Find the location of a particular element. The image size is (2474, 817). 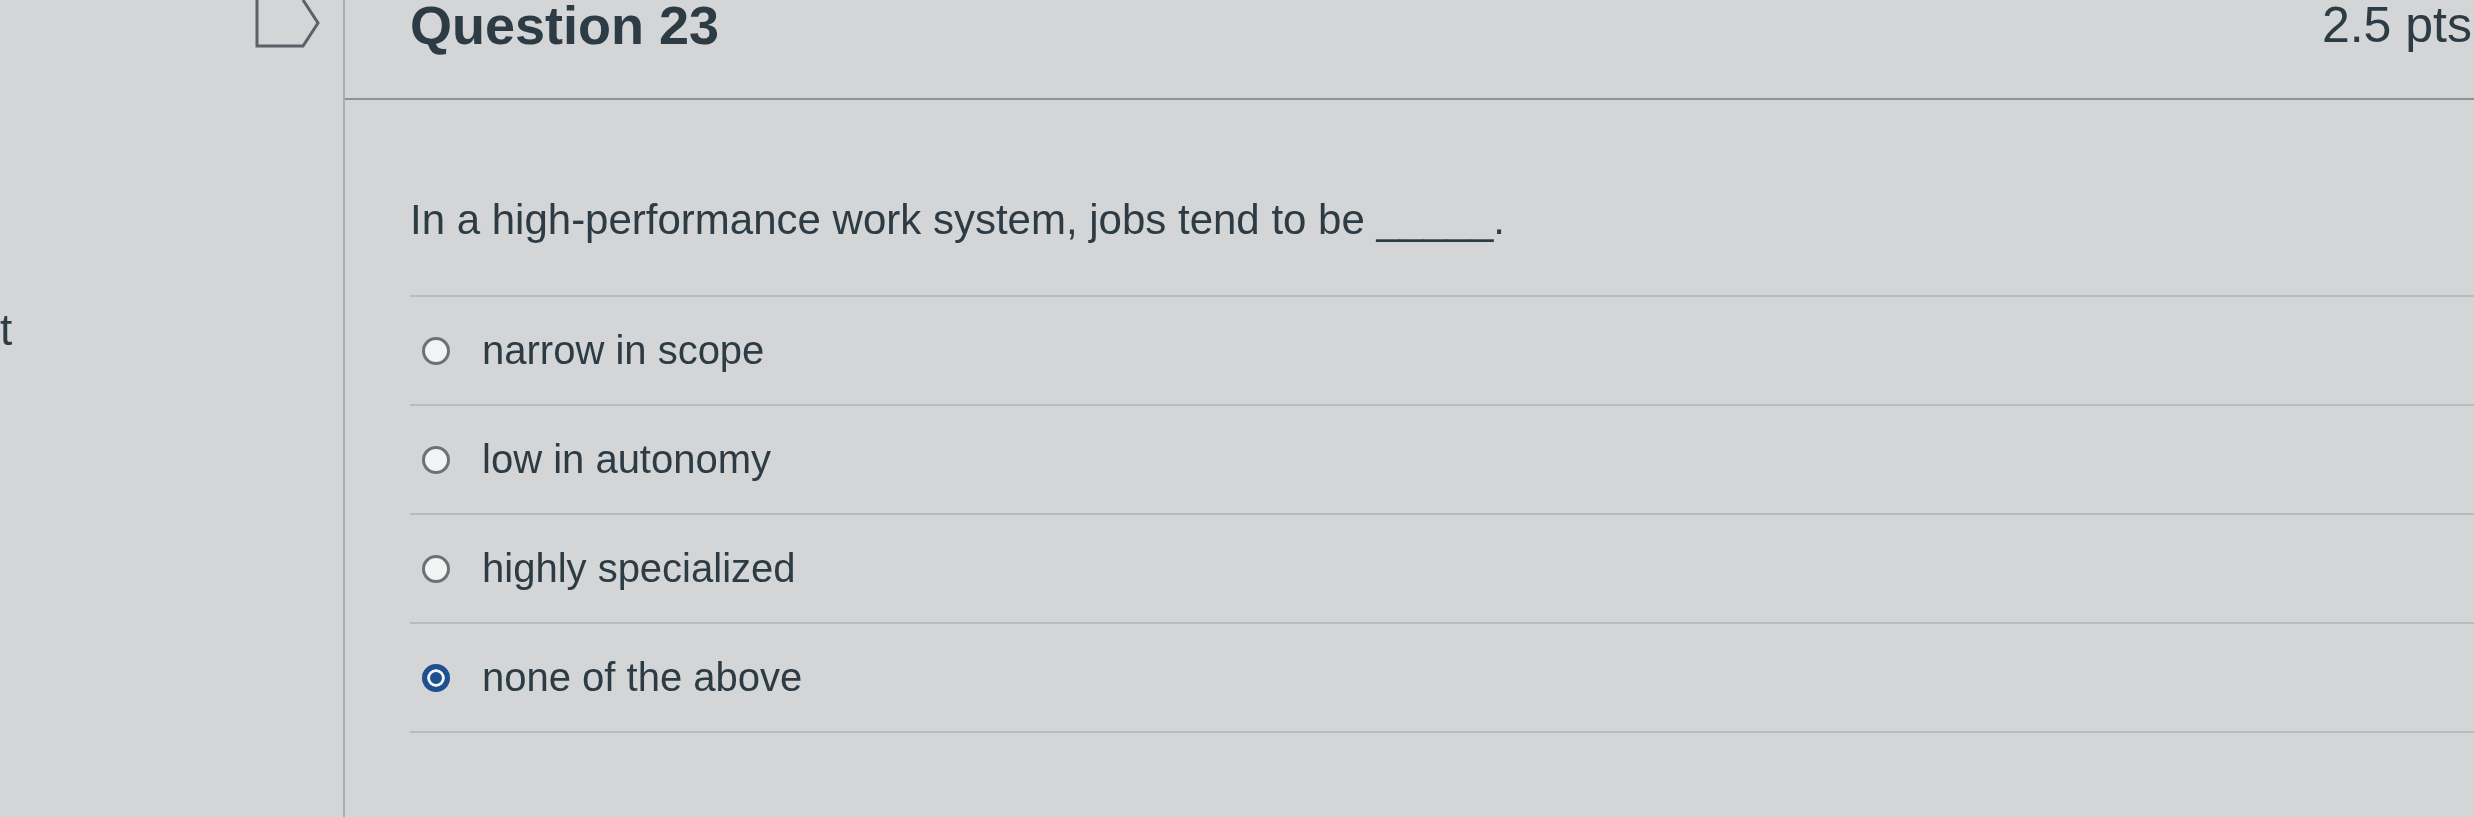

sidebar-text: t is located at coordinates (6, 330).